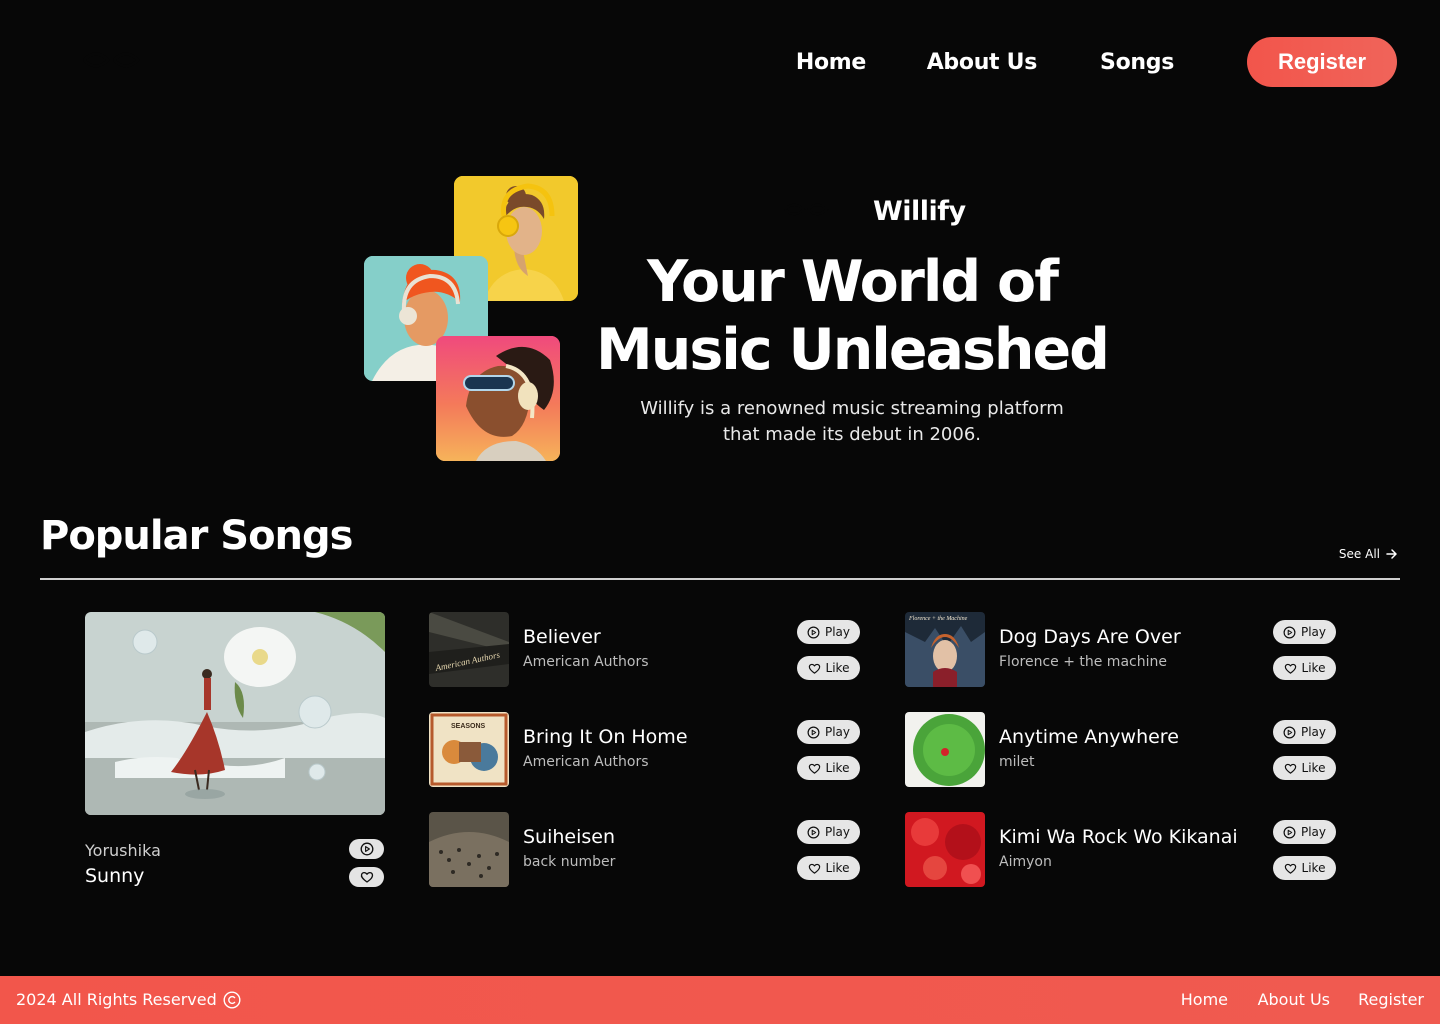  What do you see at coordinates (853, 350) in the screenshot?
I see `hero-title-line-2: Music Unleashed` at bounding box center [853, 350].